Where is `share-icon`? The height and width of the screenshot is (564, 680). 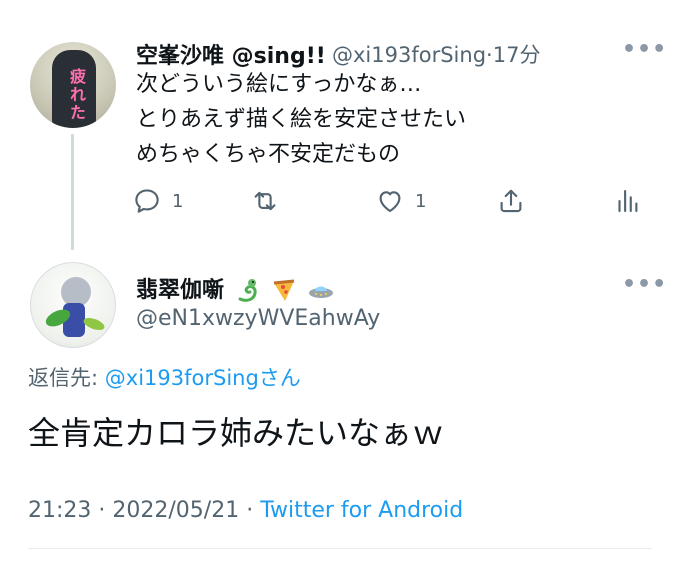 share-icon is located at coordinates (511, 201).